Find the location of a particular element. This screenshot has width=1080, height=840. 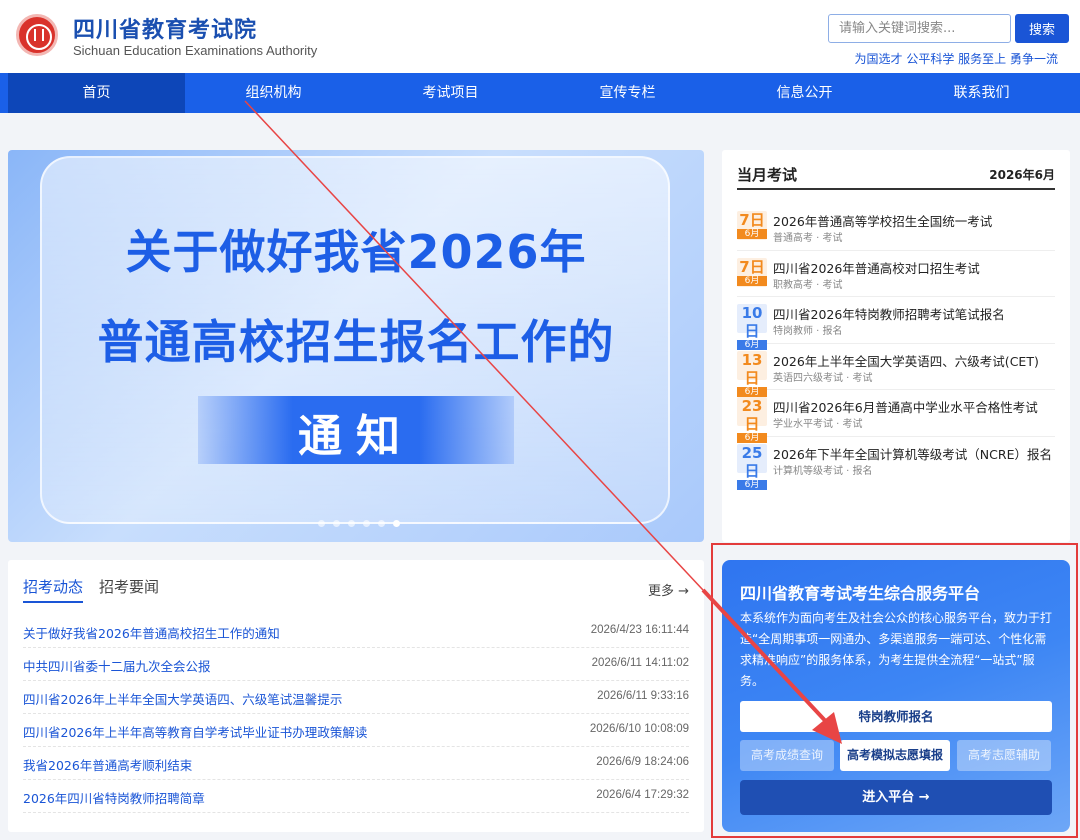

nav-item-contact: 联系我们 is located at coordinates (981, 93).